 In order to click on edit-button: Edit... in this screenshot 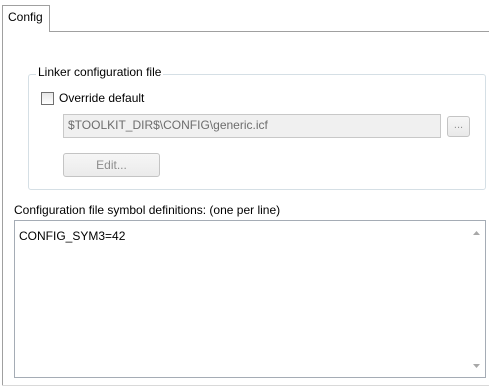, I will do `click(111, 165)`.